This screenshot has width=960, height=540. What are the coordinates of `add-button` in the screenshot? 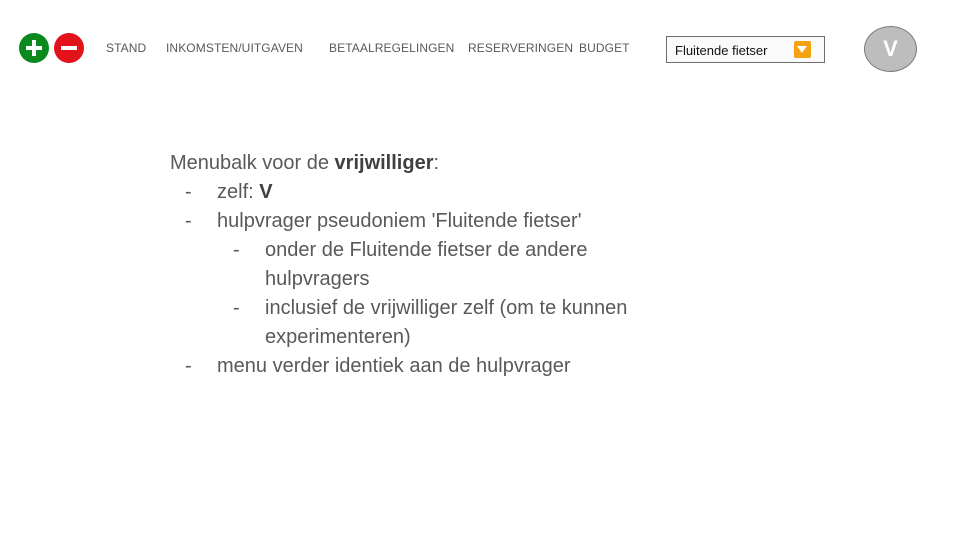 It's located at (34, 48).